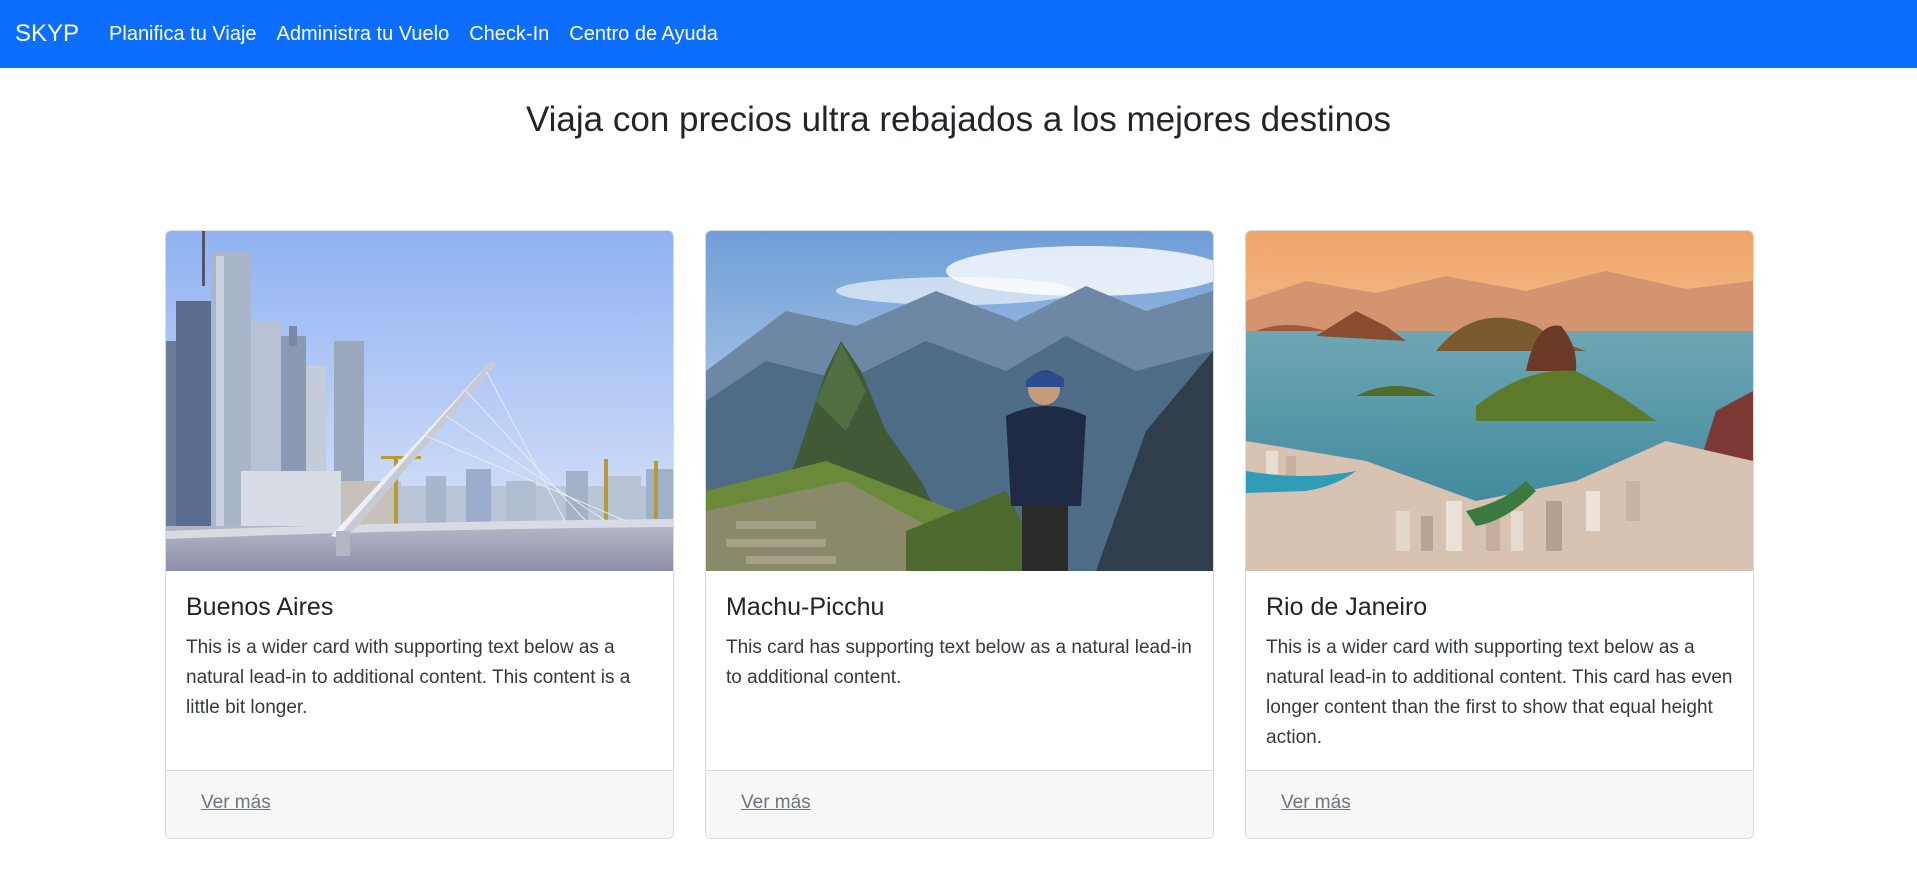 The width and height of the screenshot is (1917, 872). What do you see at coordinates (260, 607) in the screenshot?
I see `card-title: Buenos Aires` at bounding box center [260, 607].